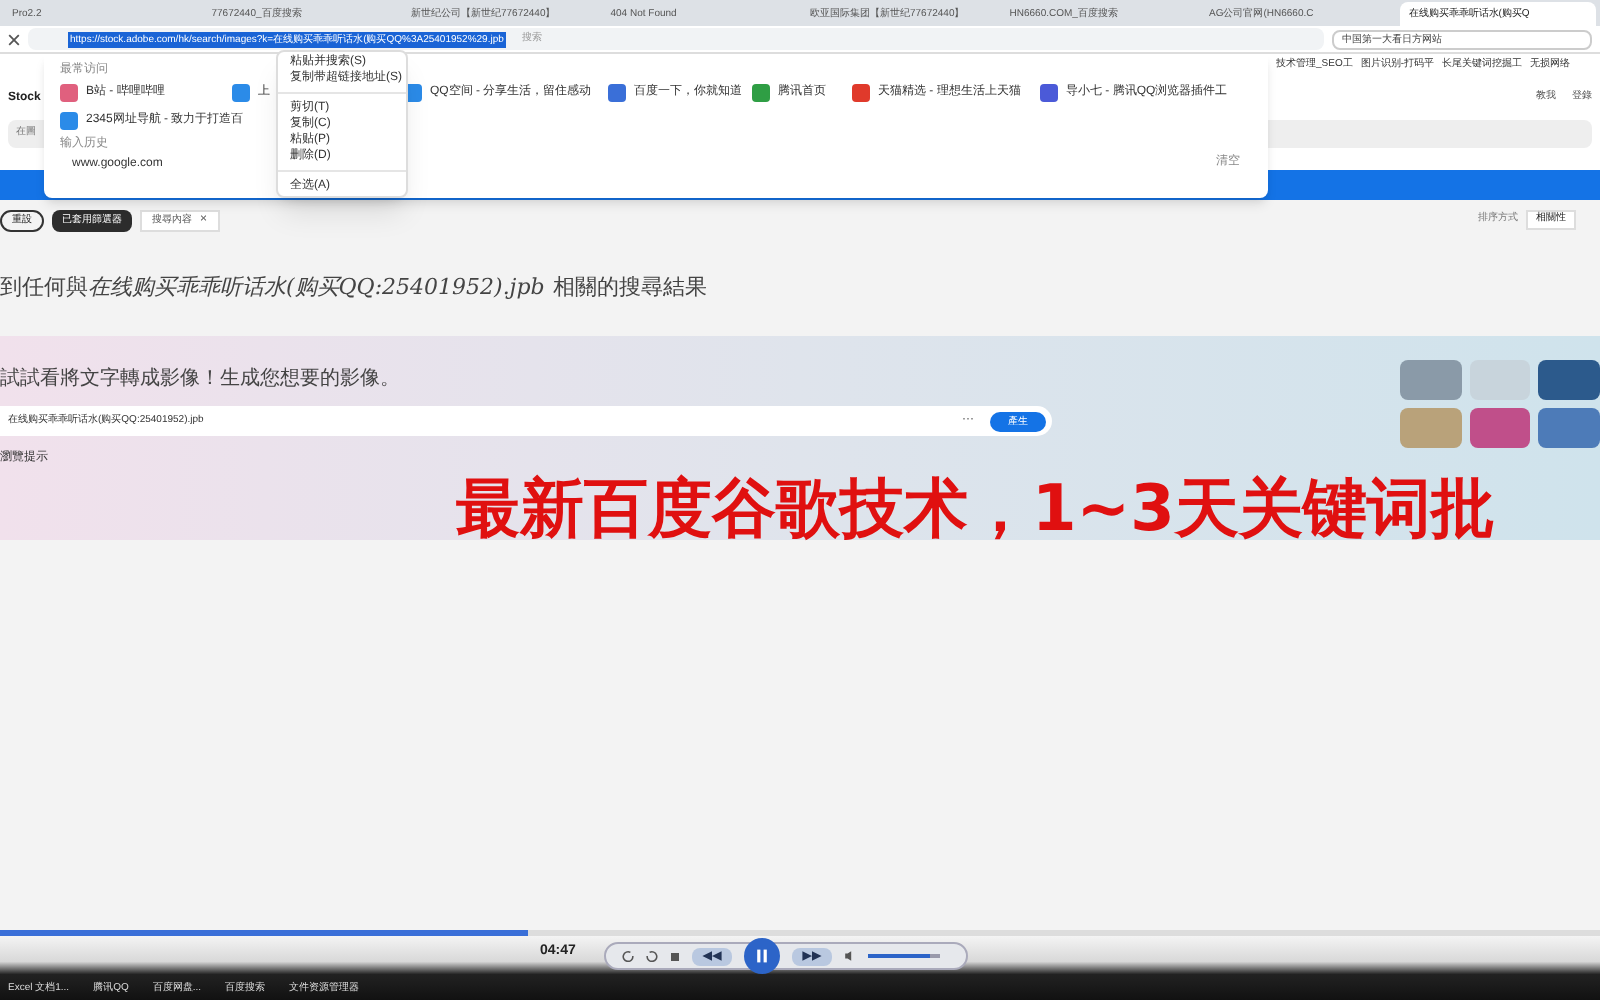  Describe the element at coordinates (800, 933) in the screenshot. I see `progress-track` at that location.